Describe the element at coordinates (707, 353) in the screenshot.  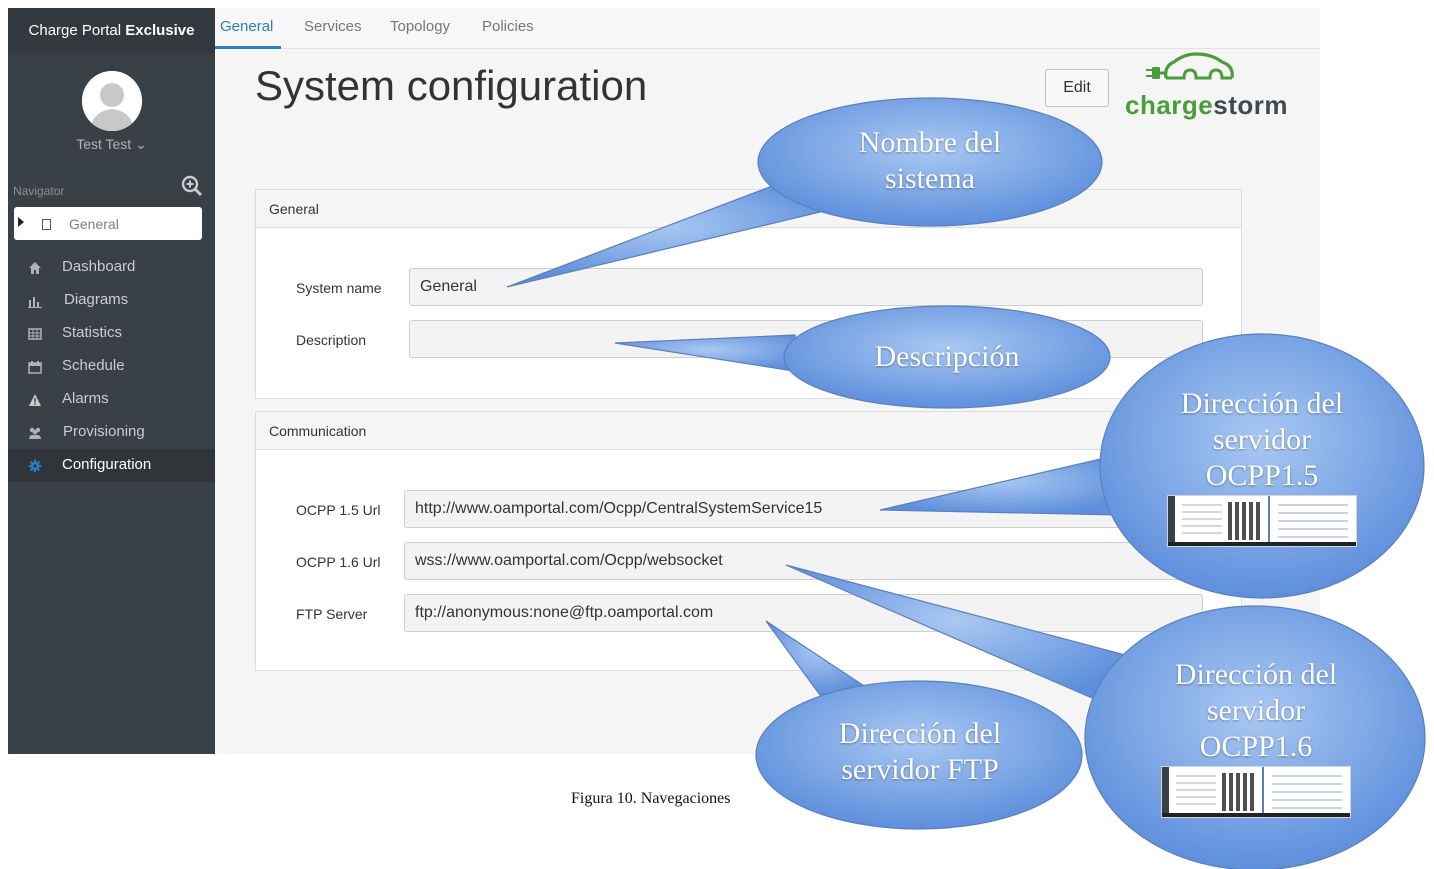
I see `callout-description-tail` at that location.